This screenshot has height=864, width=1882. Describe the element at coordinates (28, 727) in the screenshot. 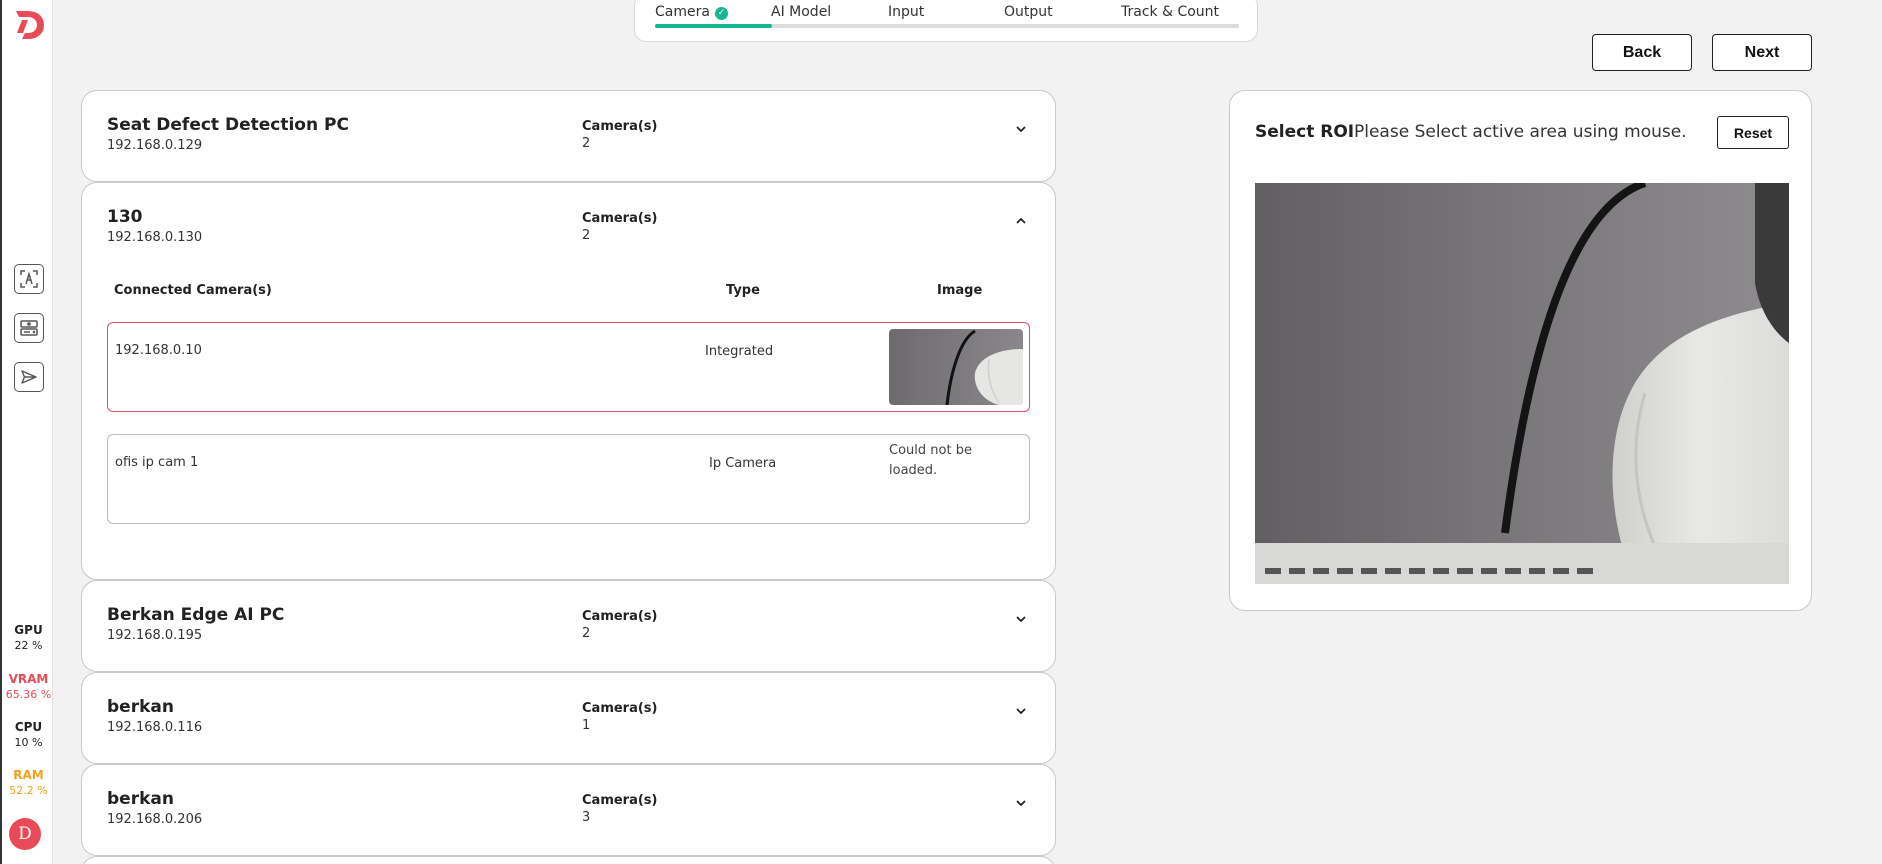

I see `stat-label: CPU` at that location.